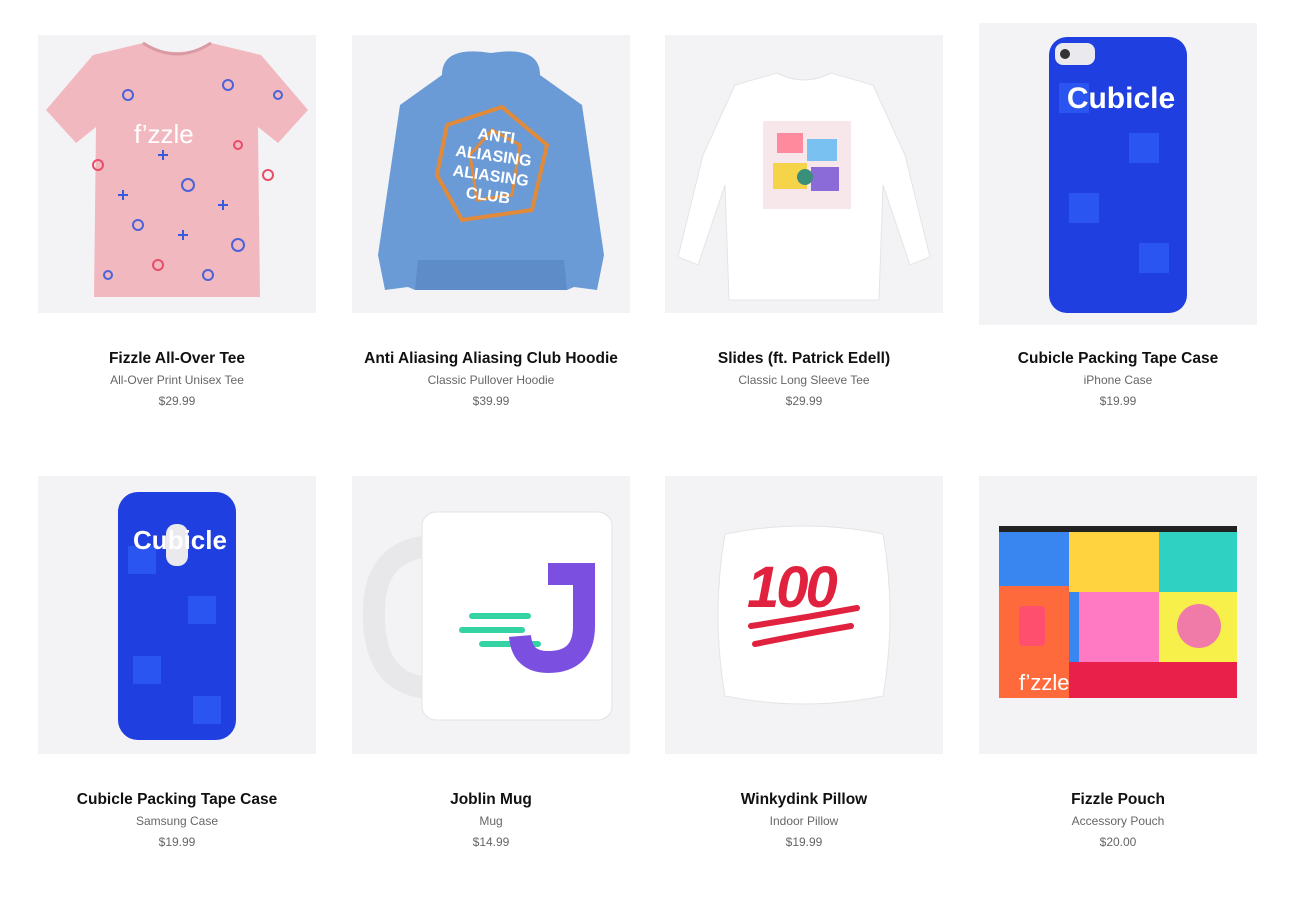  Describe the element at coordinates (491, 821) in the screenshot. I see `product-subtitle: Mug` at that location.